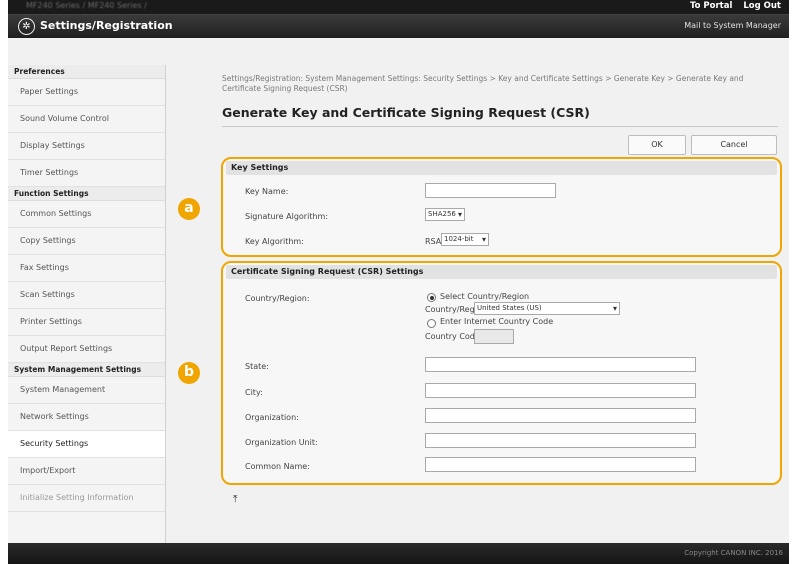 The height and width of the screenshot is (564, 798). I want to click on device-model: MF240 Series / MF240 Series /, so click(86, 5).